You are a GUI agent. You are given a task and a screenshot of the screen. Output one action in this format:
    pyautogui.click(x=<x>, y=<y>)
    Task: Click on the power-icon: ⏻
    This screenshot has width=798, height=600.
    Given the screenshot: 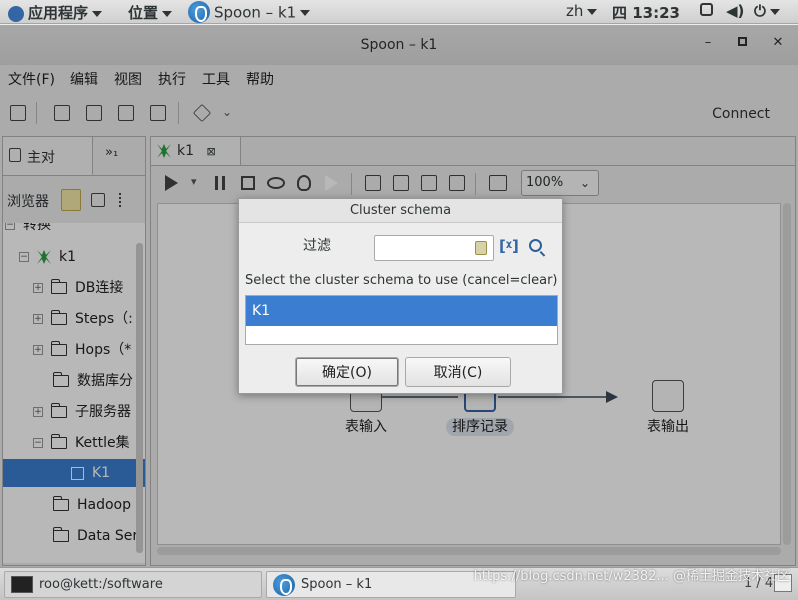 What is the action you would take?
    pyautogui.click(x=767, y=11)
    